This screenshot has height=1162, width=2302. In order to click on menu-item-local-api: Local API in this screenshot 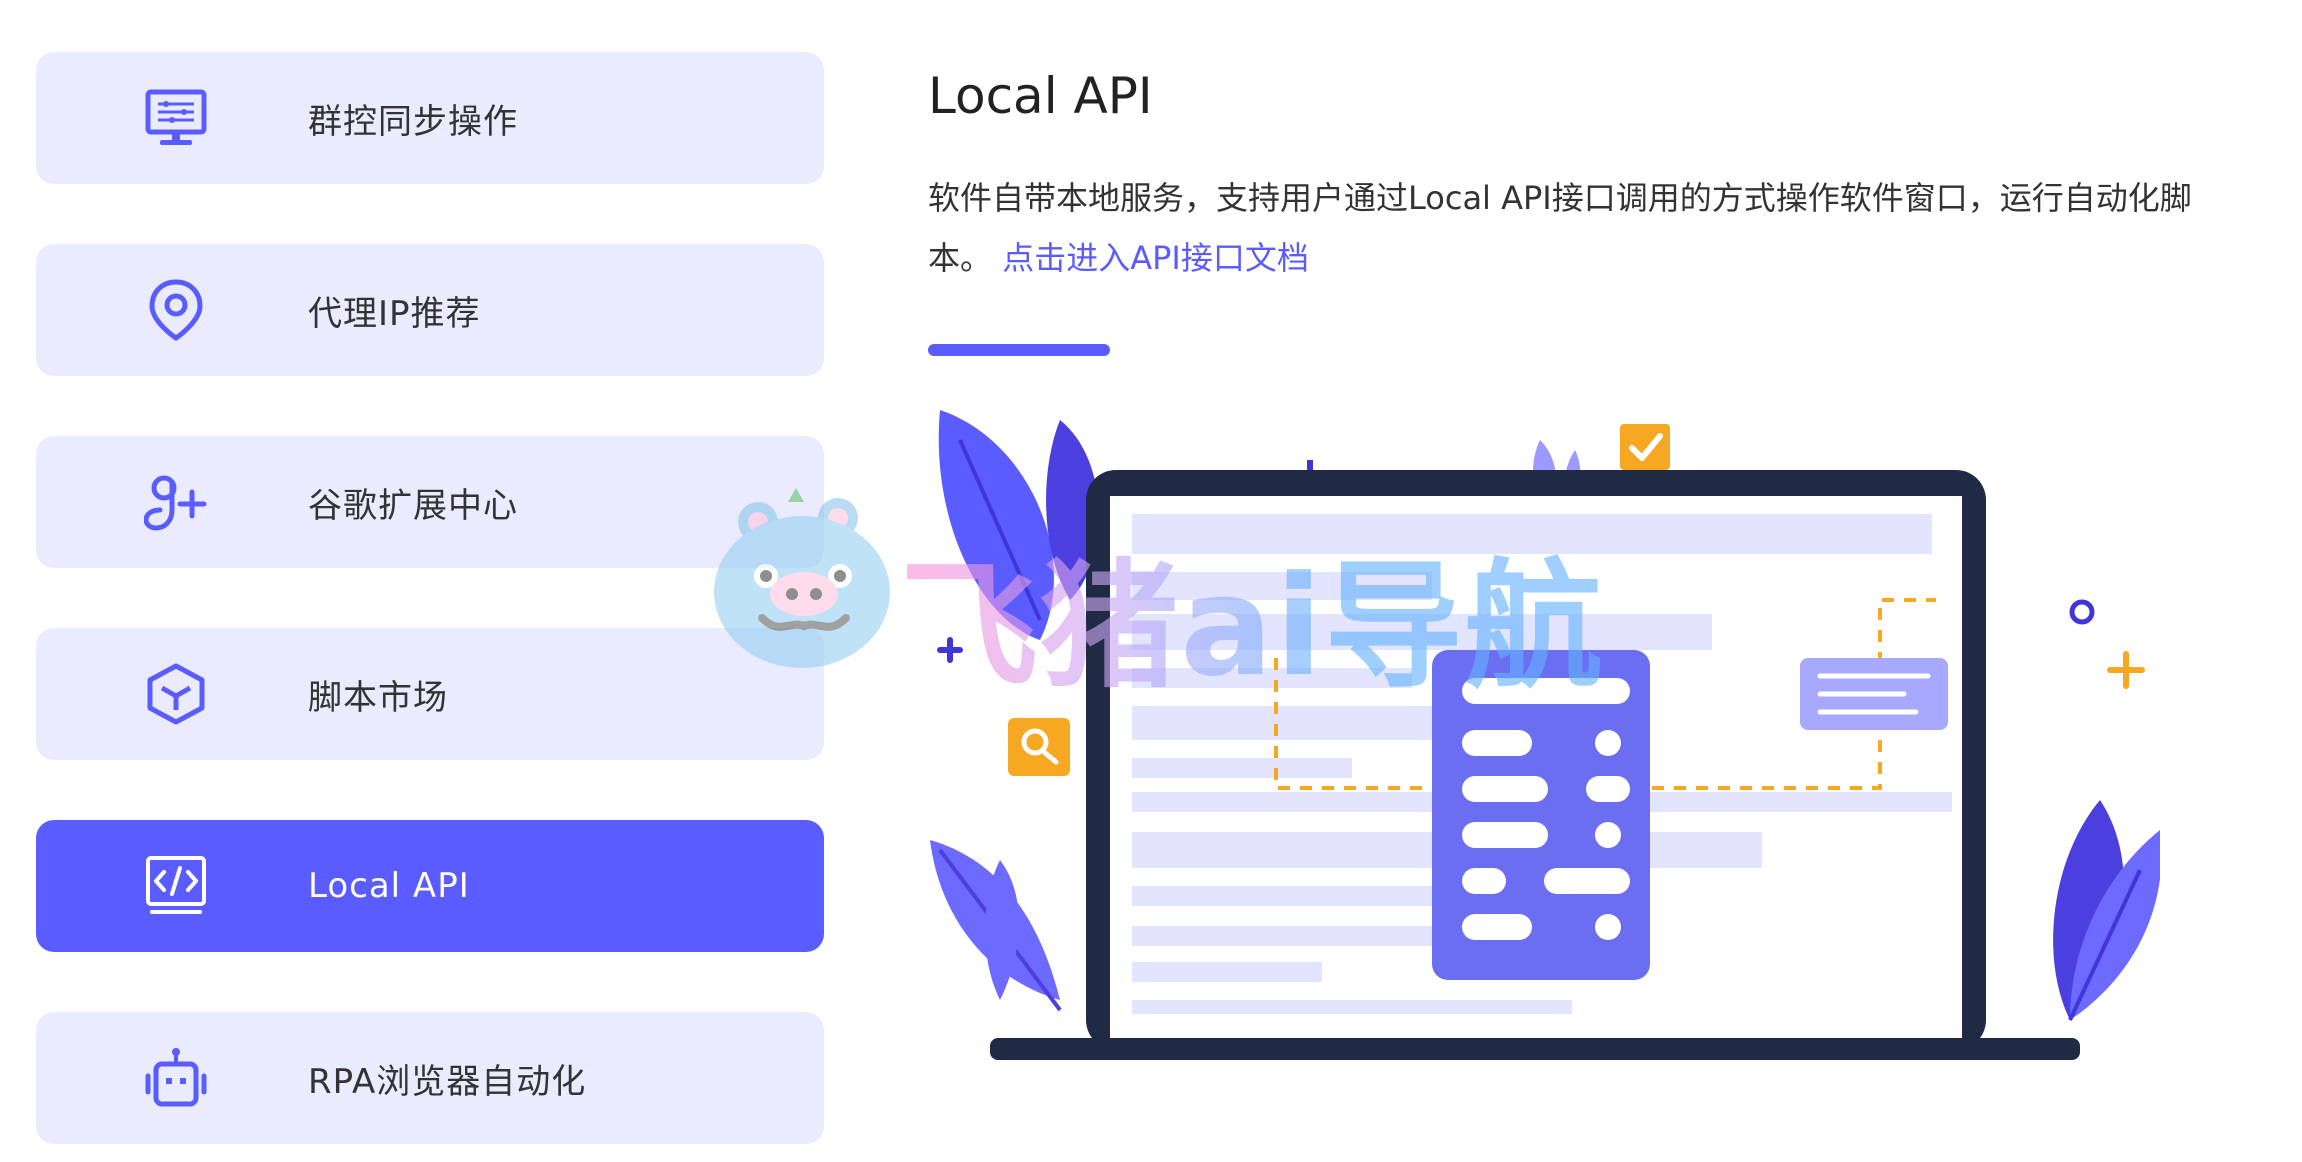, I will do `click(430, 886)`.